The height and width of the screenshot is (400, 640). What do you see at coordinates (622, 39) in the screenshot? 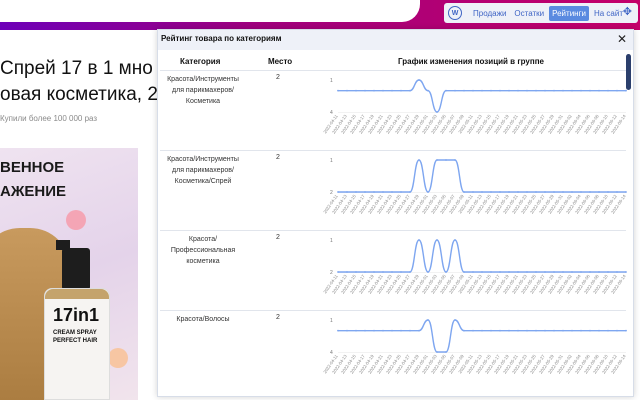
I see `close-icon: ✕` at bounding box center [622, 39].